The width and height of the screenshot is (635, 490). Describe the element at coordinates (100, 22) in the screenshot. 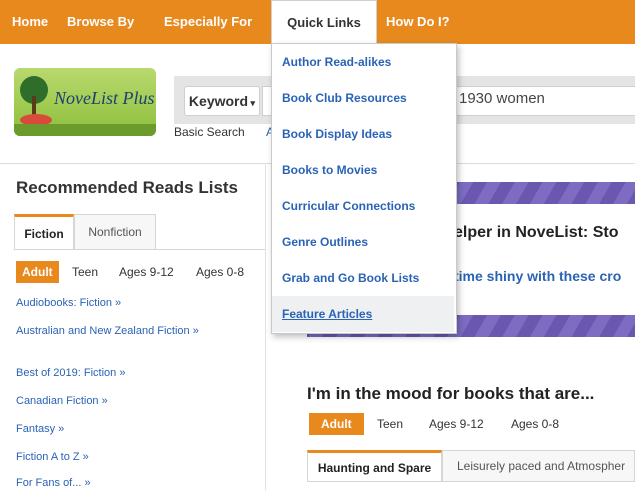

I see `nav-browse-by: Browse By` at that location.